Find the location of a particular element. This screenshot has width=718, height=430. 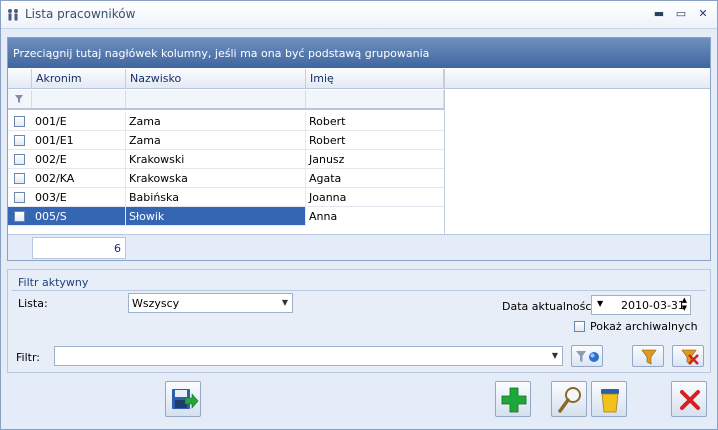

filter-cell-nazwisko is located at coordinates (216, 99).